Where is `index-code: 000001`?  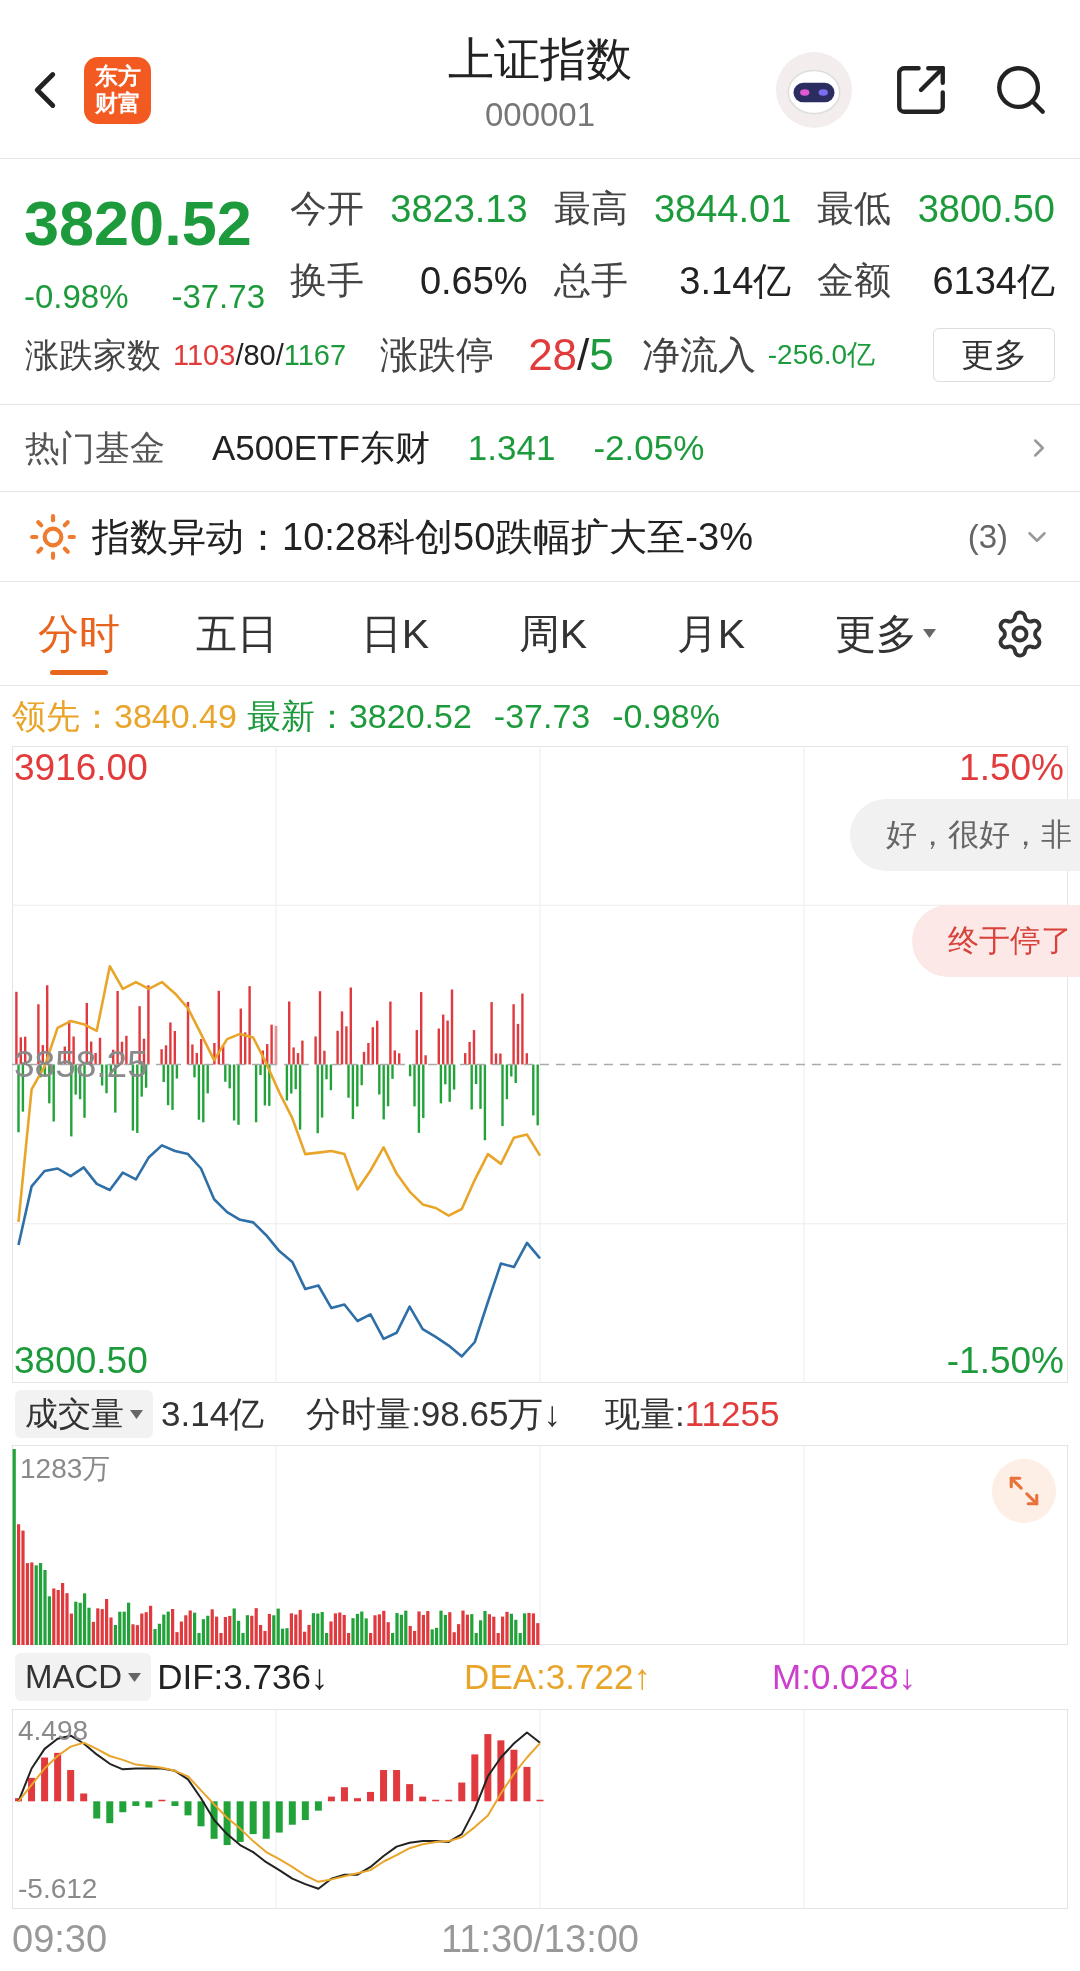
index-code: 000001 is located at coordinates (540, 115).